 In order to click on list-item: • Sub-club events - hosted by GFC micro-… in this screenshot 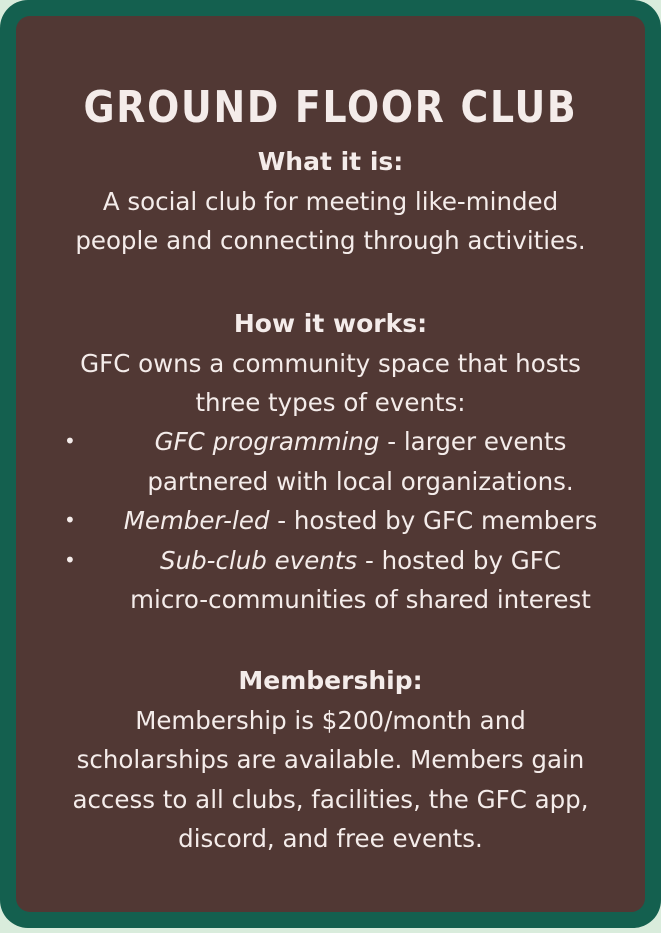, I will do `click(330, 580)`.